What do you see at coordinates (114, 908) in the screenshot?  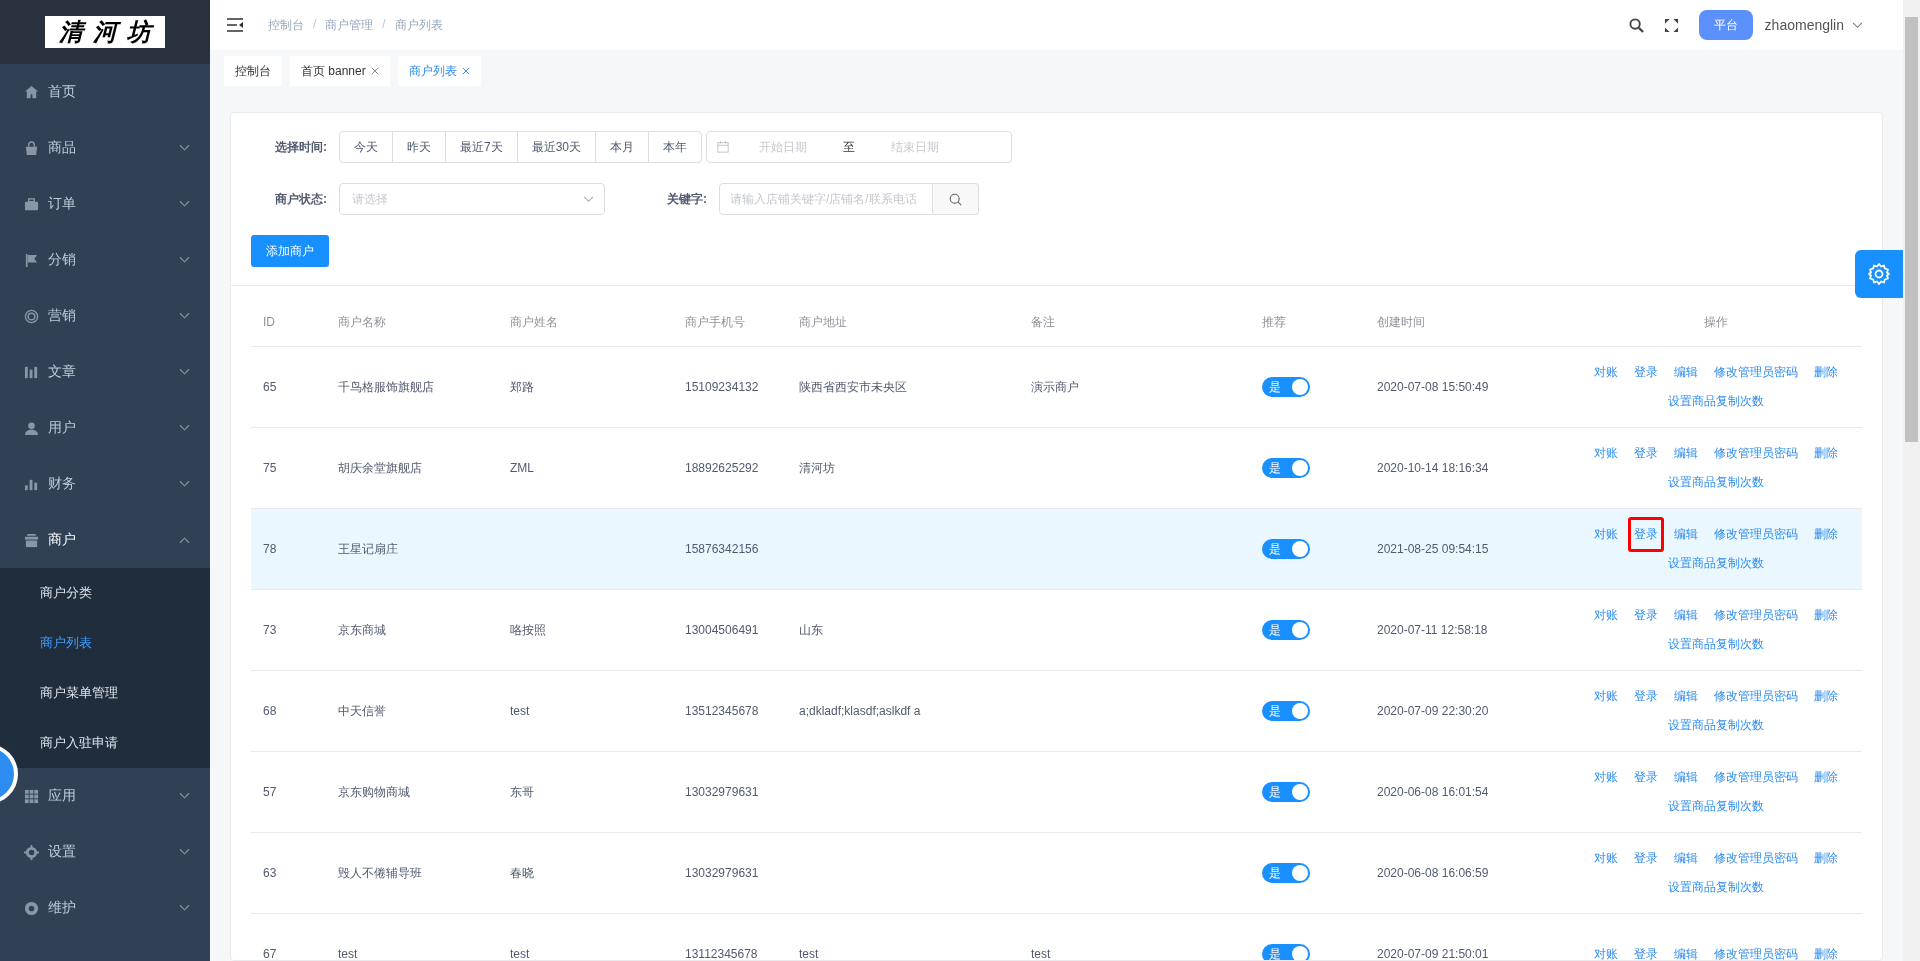 I see `sidebar-menu-item: 维护` at bounding box center [114, 908].